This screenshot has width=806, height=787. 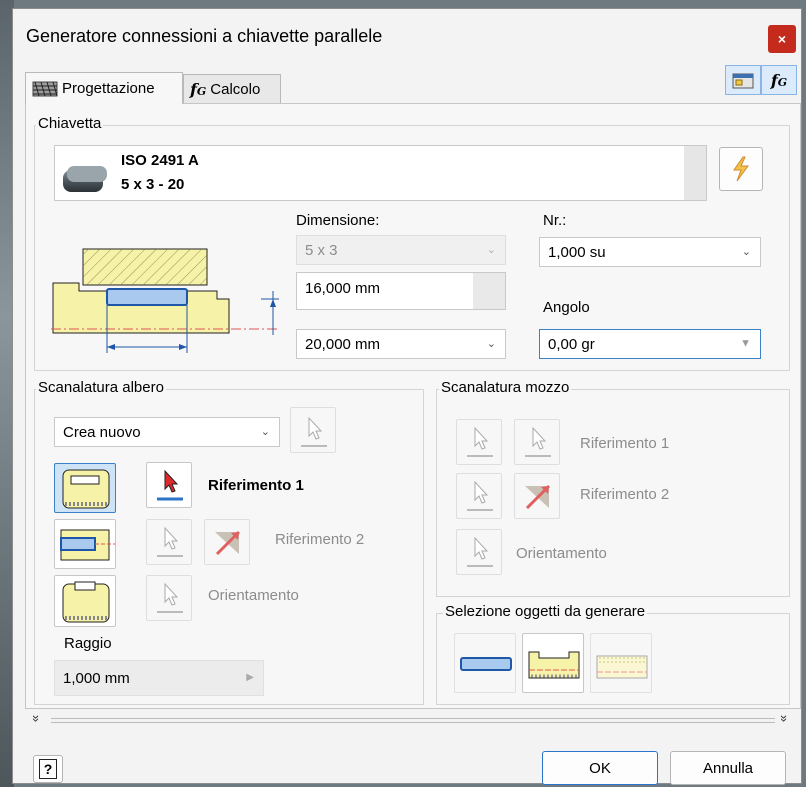 I want to click on hub-flip-button, so click(x=537, y=496).